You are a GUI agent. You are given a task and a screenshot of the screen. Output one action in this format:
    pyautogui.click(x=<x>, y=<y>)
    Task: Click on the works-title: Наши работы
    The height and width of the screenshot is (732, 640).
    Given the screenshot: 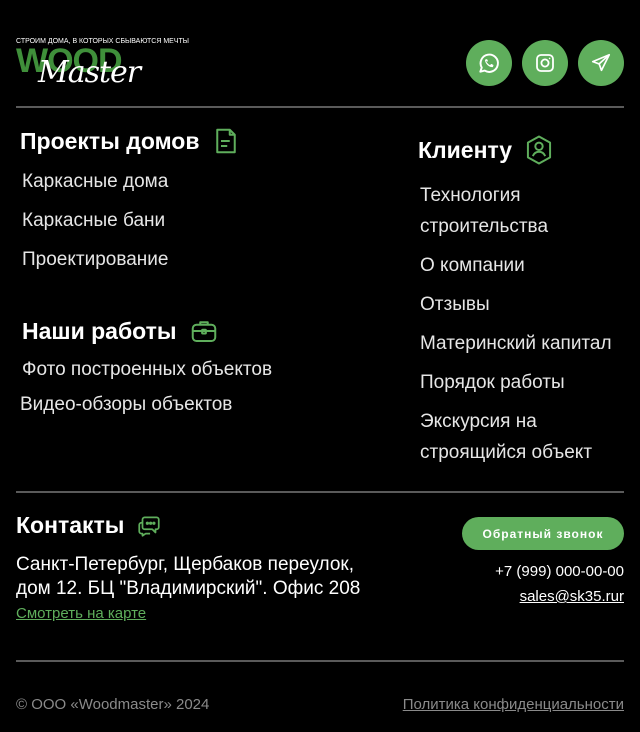 What is the action you would take?
    pyautogui.click(x=99, y=330)
    